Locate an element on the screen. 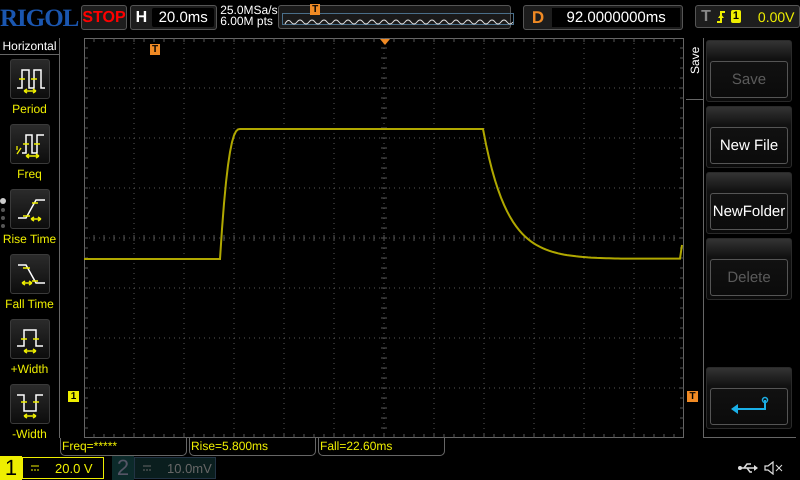  menu-button: New File is located at coordinates (749, 137).